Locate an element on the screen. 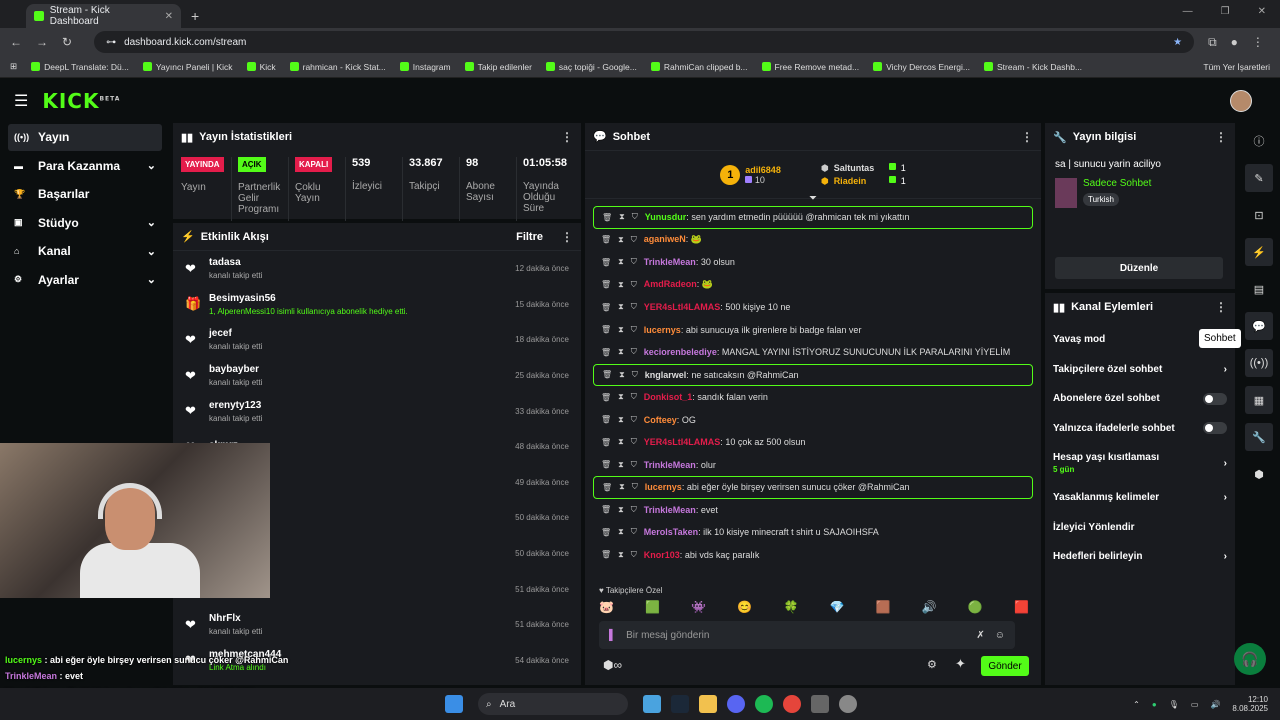 This screenshot has width=1280, height=720. activity-item: ❤ jecef kanalı takip etti 18 dakika önce is located at coordinates (377, 340).